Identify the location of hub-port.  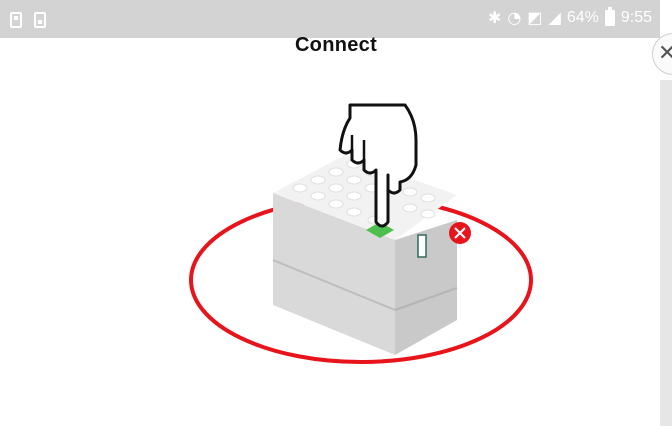
(422, 246).